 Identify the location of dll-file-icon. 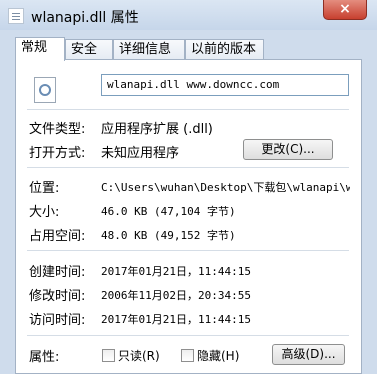
(16, 16).